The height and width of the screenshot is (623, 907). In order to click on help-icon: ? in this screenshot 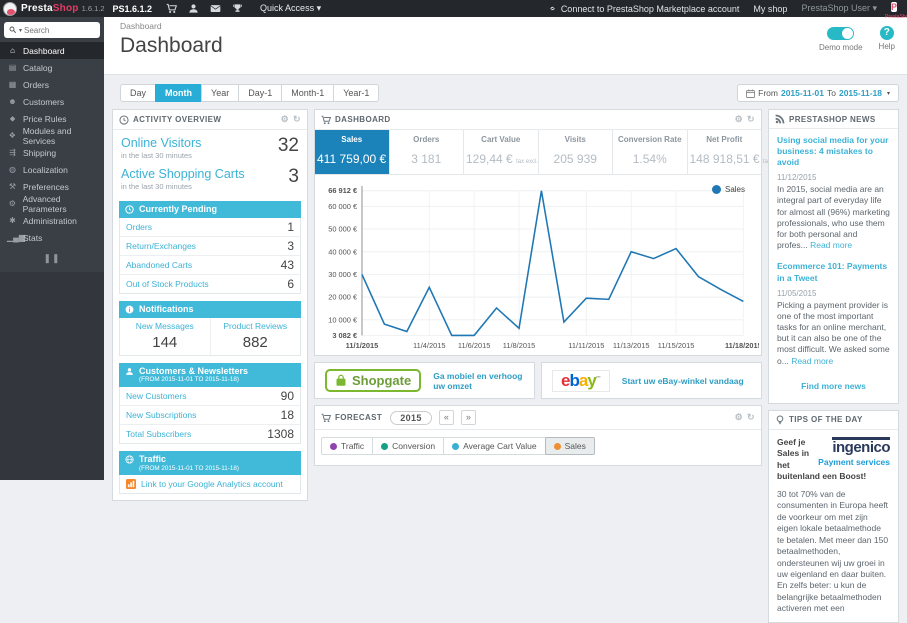, I will do `click(886, 33)`.